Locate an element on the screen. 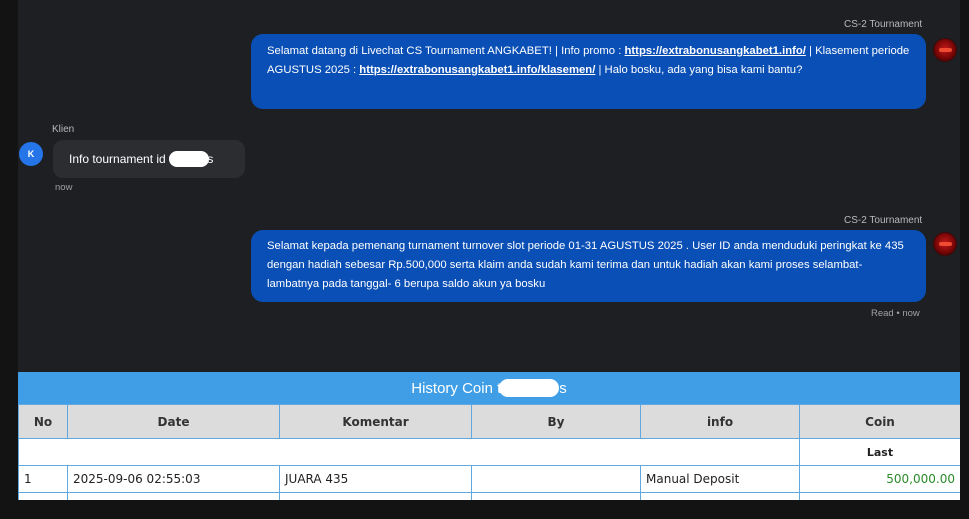  table-row is located at coordinates (489, 496).